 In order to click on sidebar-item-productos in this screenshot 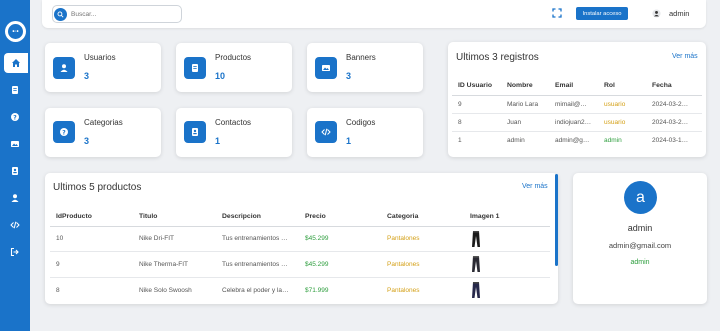, I will do `click(15, 90)`.